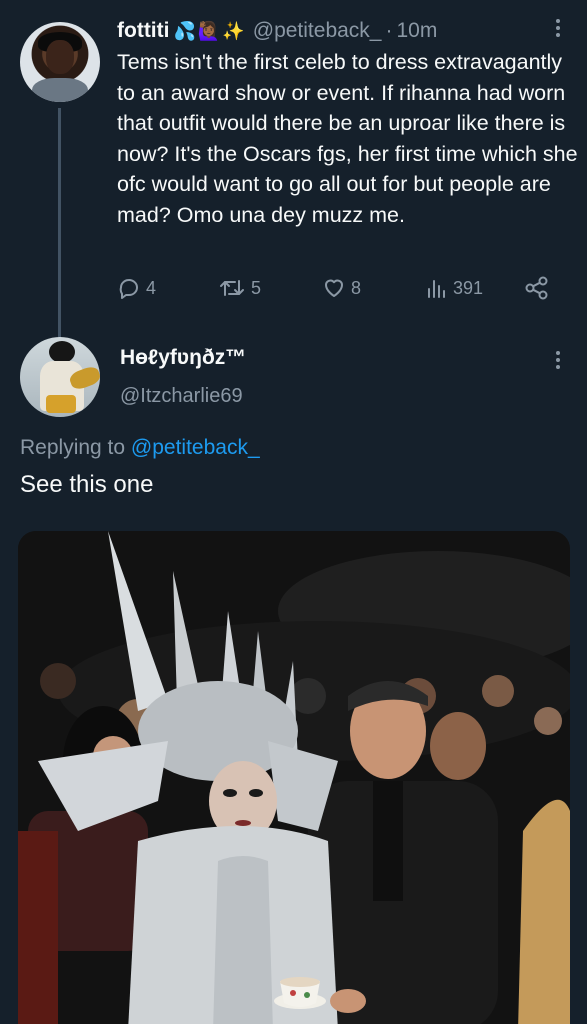 The height and width of the screenshot is (1024, 587). Describe the element at coordinates (60, 90) in the screenshot. I see `avatar-clothing` at that location.